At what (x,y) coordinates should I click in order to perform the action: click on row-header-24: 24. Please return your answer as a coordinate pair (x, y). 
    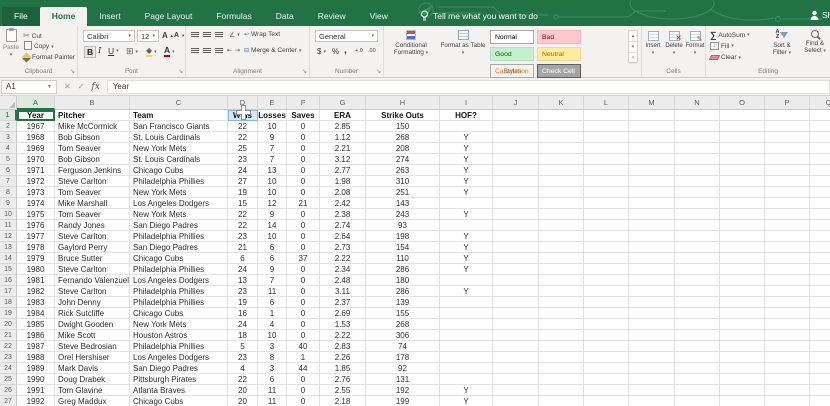
    Looking at the image, I should click on (8, 368).